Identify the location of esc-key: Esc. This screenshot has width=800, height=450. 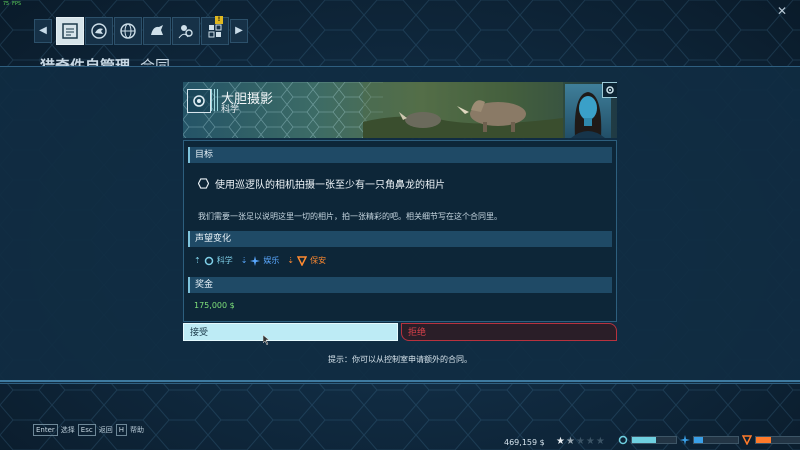
(86, 430).